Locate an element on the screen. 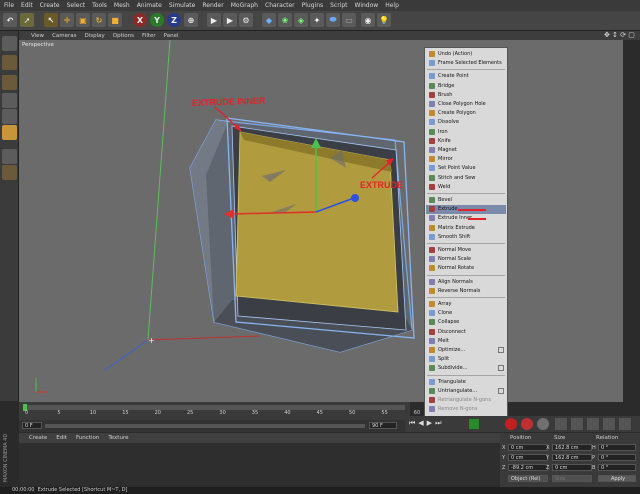 The width and height of the screenshot is (640, 494). make-editable-icon is located at coordinates (9, 43).